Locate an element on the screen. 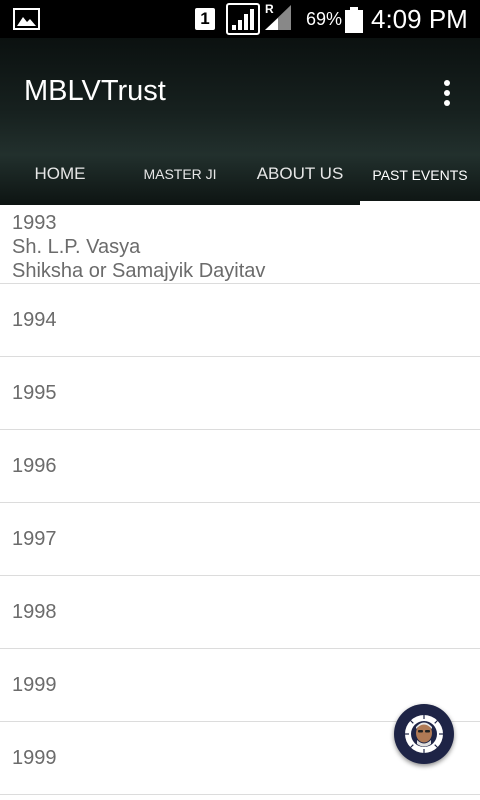  list-item: 1994 is located at coordinates (240, 320).